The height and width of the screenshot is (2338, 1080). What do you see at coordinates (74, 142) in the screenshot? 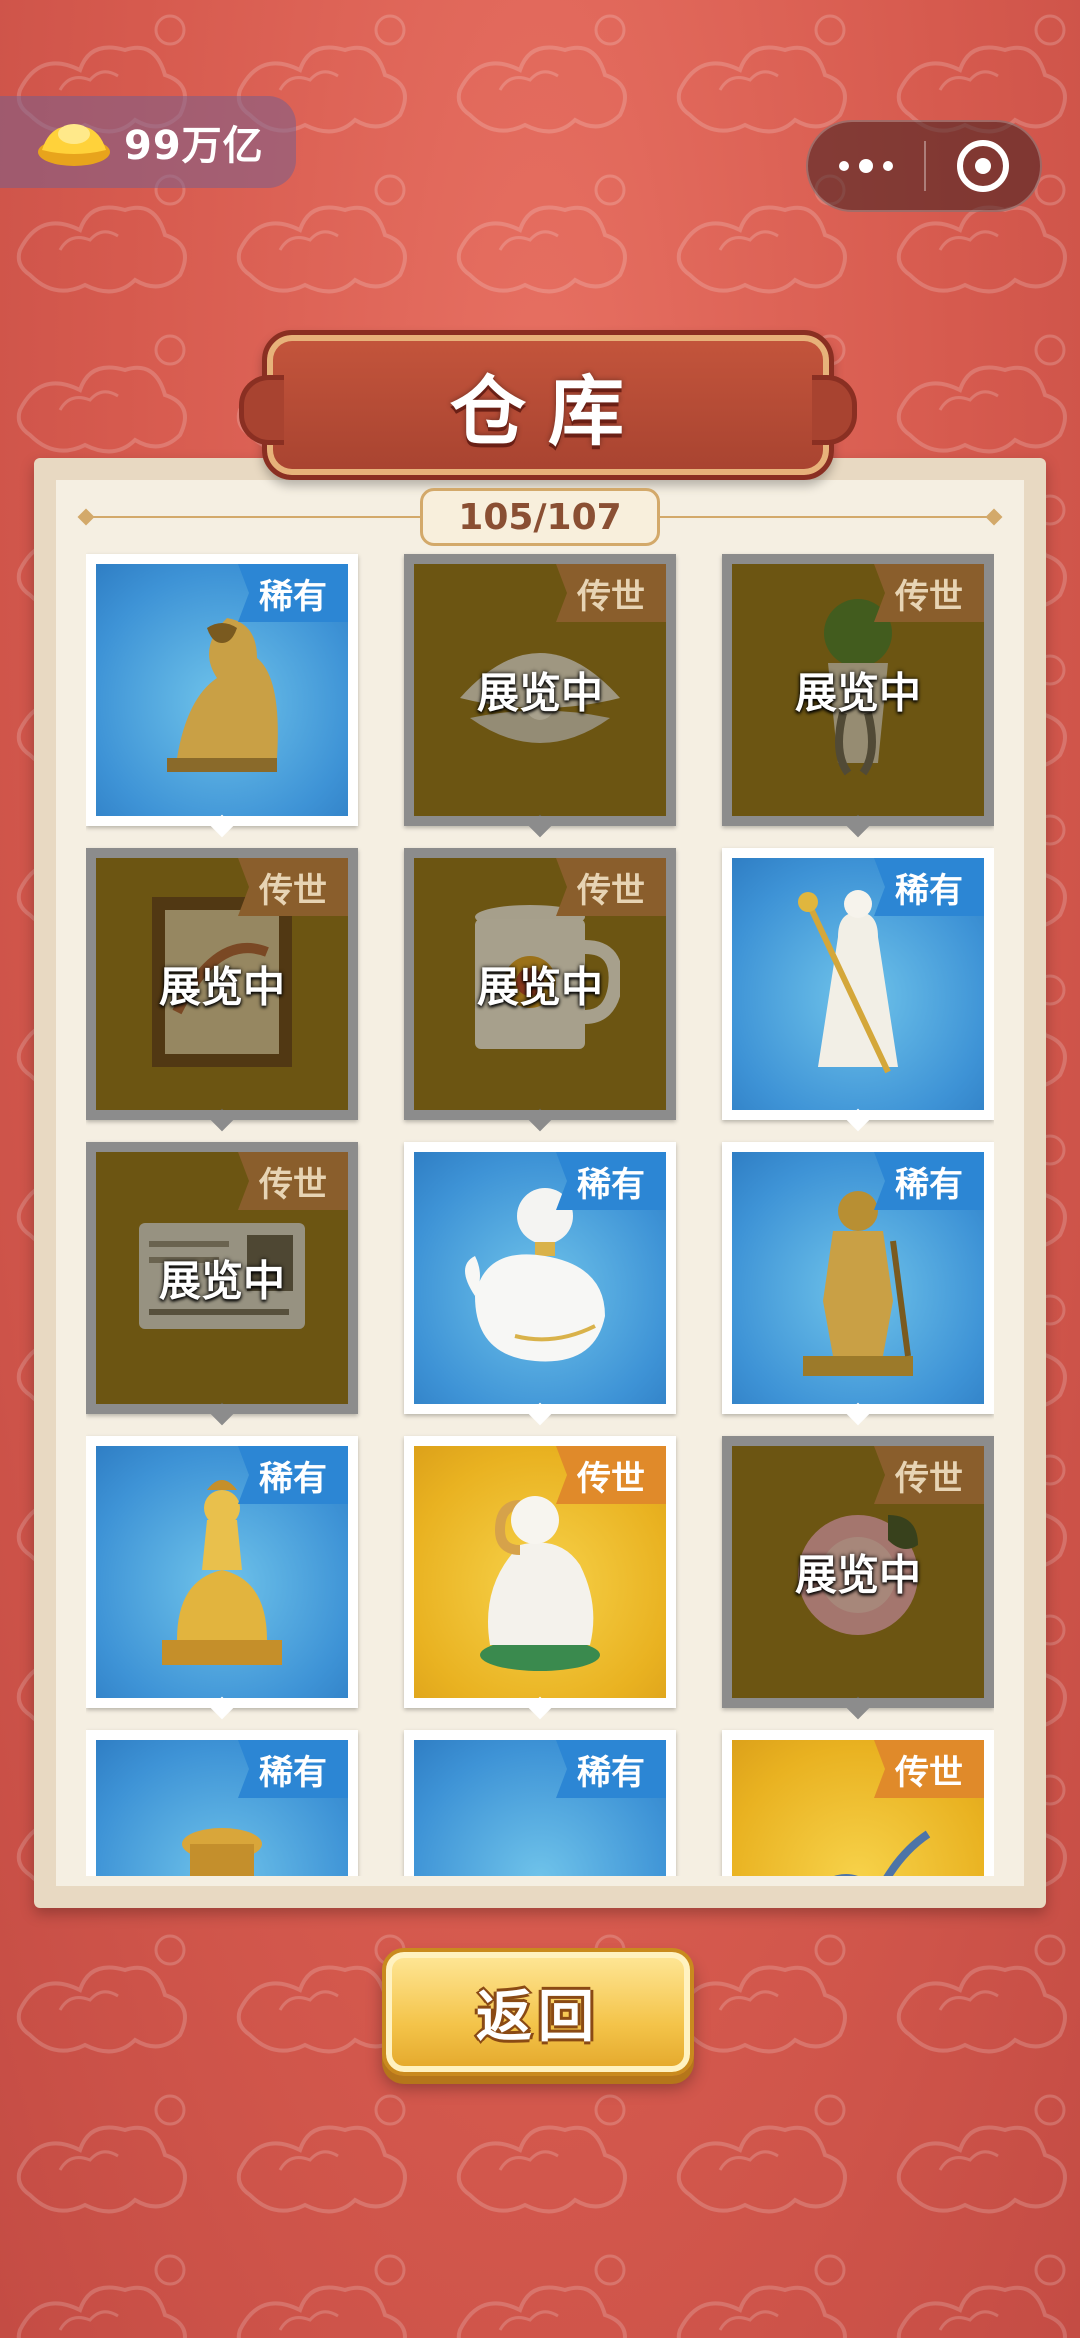
I see `gold-ingot-icon` at bounding box center [74, 142].